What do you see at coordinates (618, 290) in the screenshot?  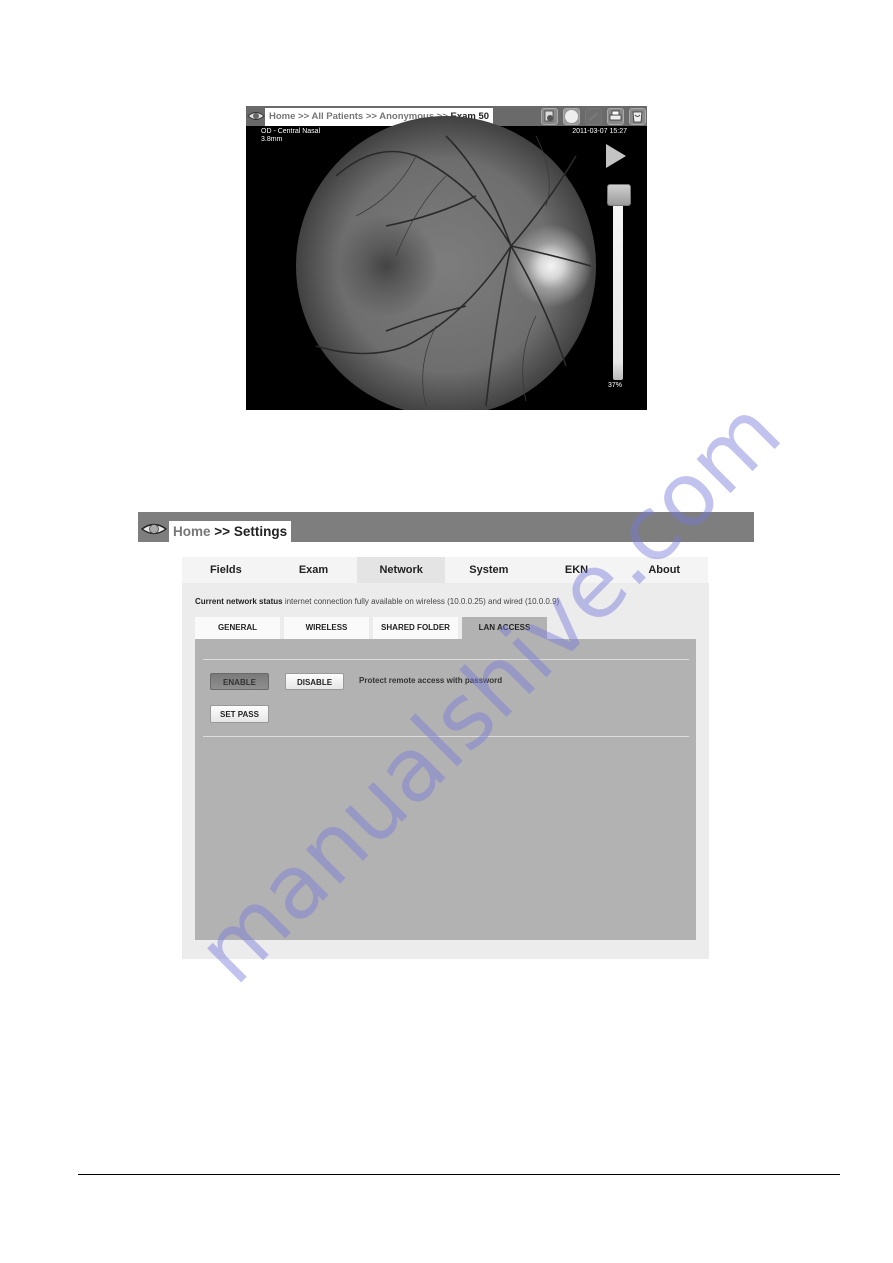 I see `zoom-slider-track` at bounding box center [618, 290].